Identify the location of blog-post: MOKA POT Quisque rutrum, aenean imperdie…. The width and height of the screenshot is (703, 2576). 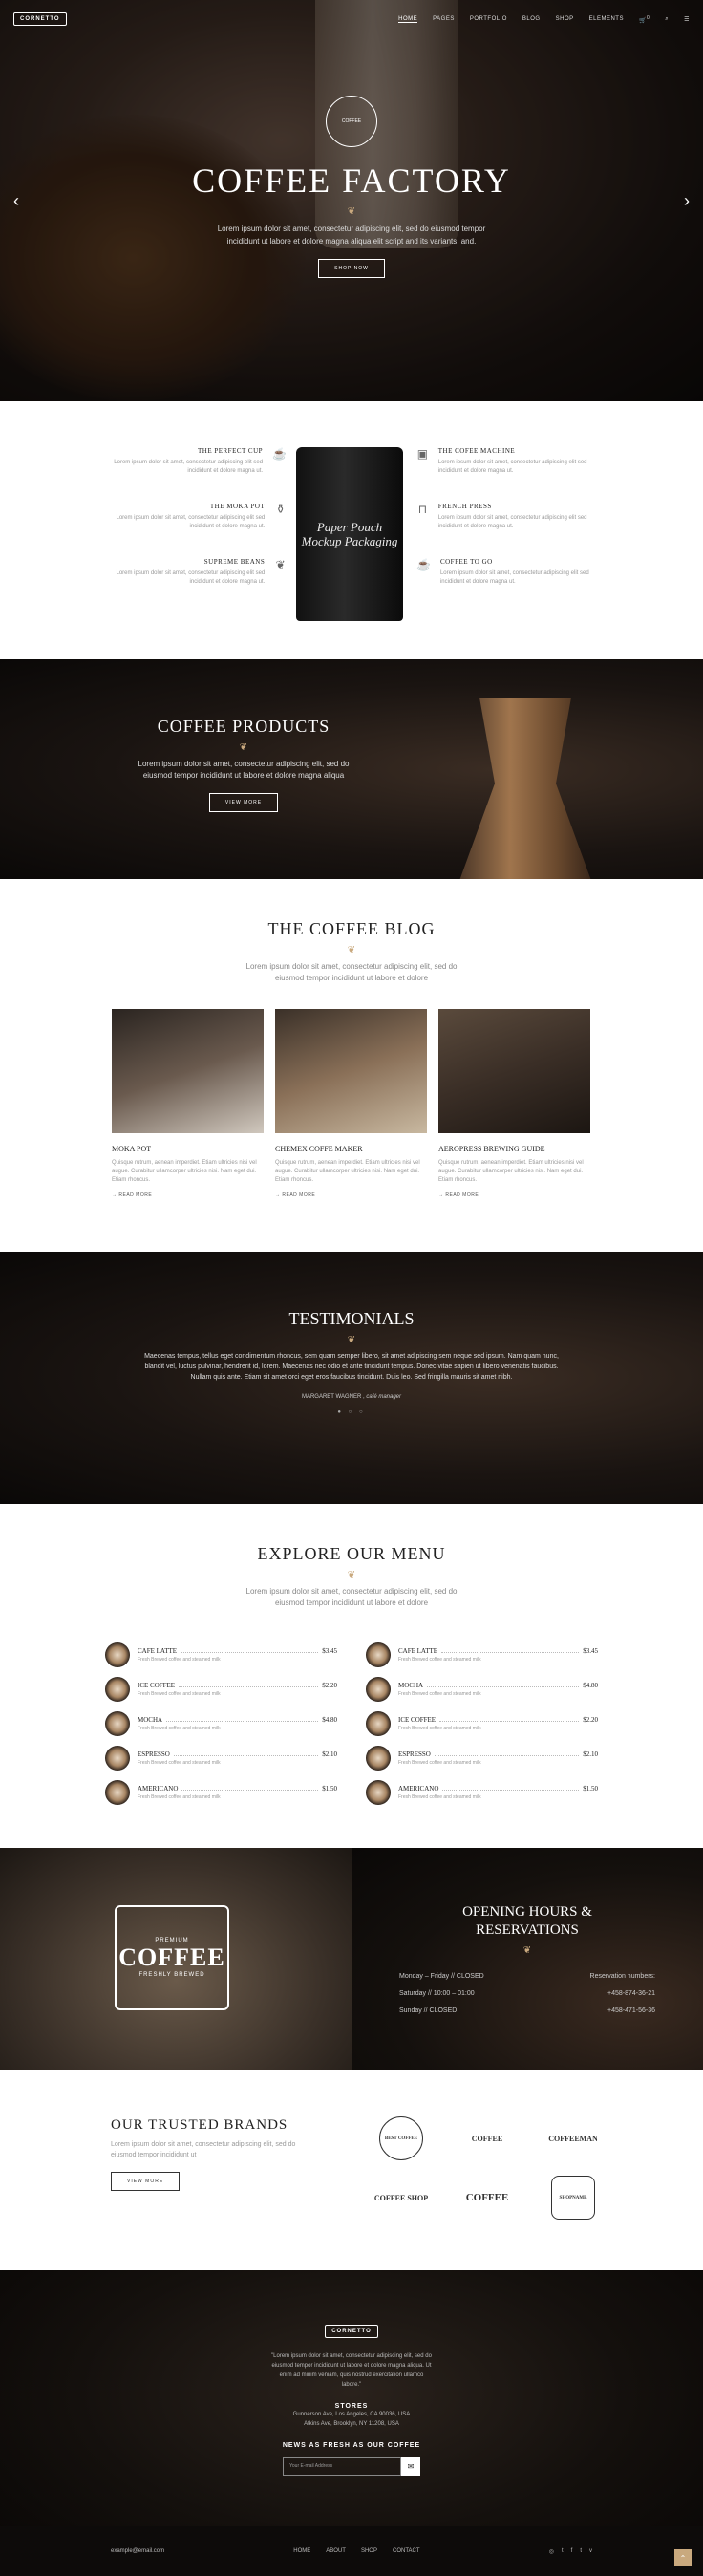
(188, 1103).